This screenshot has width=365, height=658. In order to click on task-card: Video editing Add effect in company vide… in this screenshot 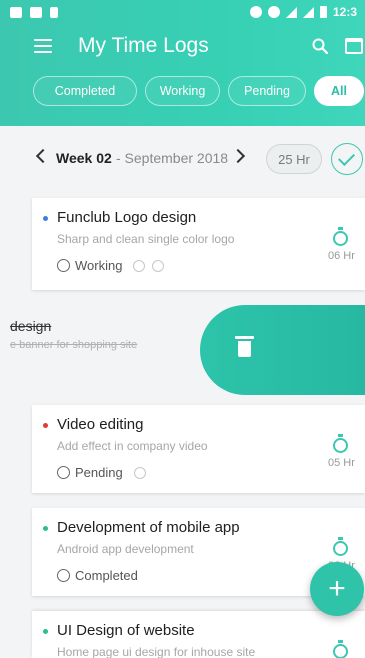, I will do `click(198, 449)`.